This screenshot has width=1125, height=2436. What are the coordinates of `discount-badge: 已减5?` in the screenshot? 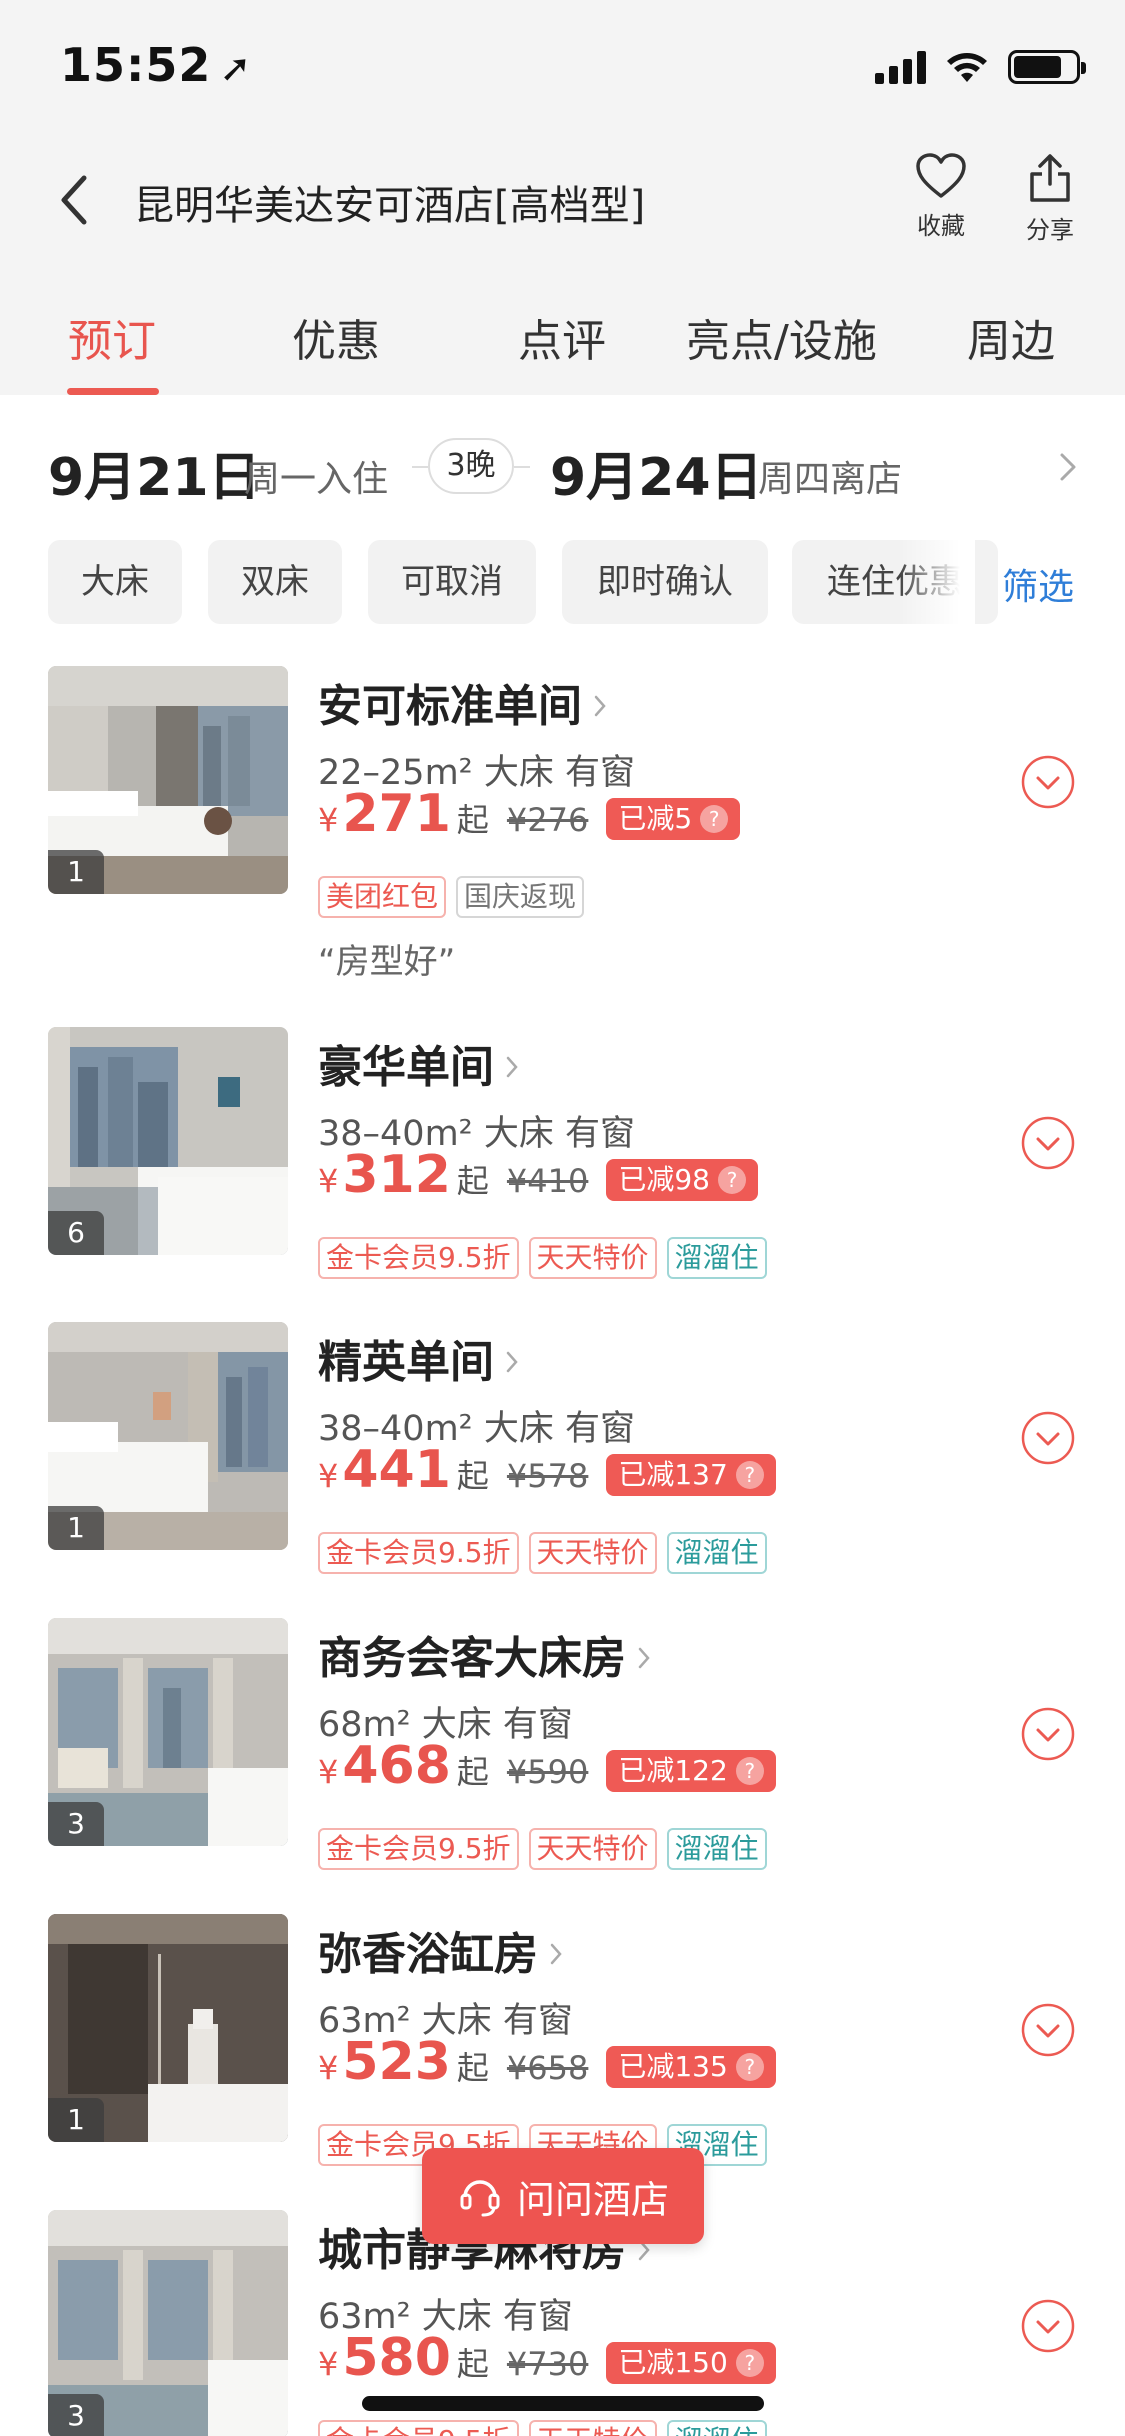 It's located at (673, 819).